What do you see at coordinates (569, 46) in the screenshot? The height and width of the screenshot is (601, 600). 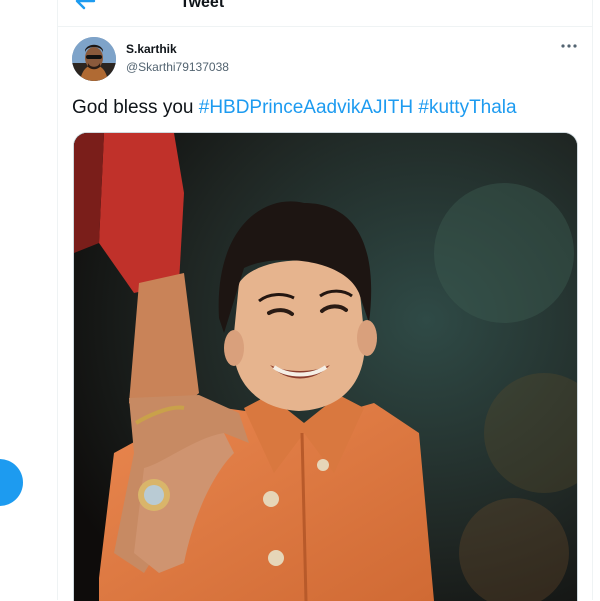 I see `more-horizontal-icon` at bounding box center [569, 46].